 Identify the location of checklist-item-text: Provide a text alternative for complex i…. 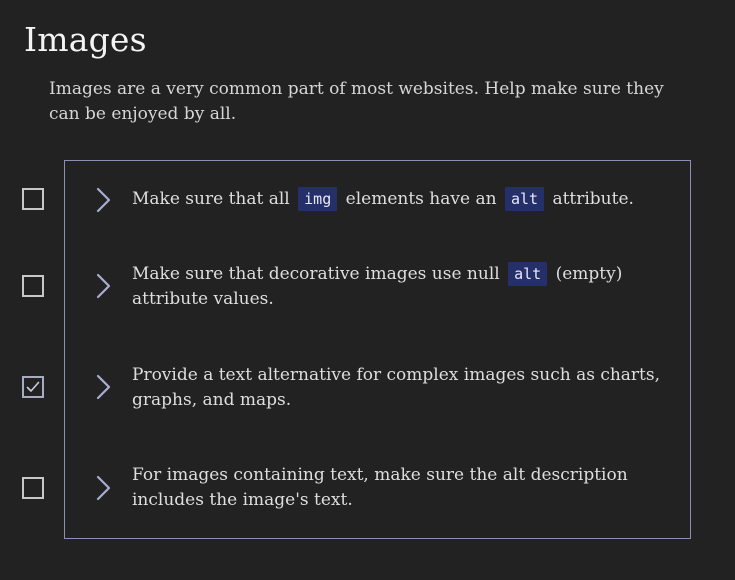
(396, 387).